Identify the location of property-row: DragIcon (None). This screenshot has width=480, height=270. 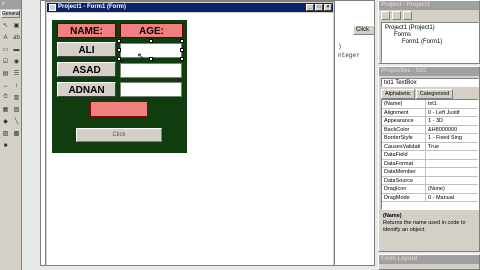
(430, 189).